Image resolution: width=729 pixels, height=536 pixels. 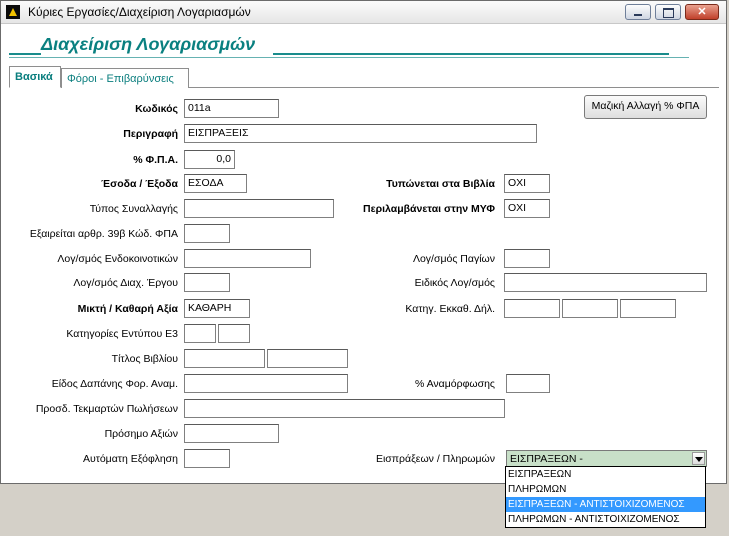 I want to click on tab-taxes: Φόροι - Επιβαρύνσεις, so click(x=125, y=78).